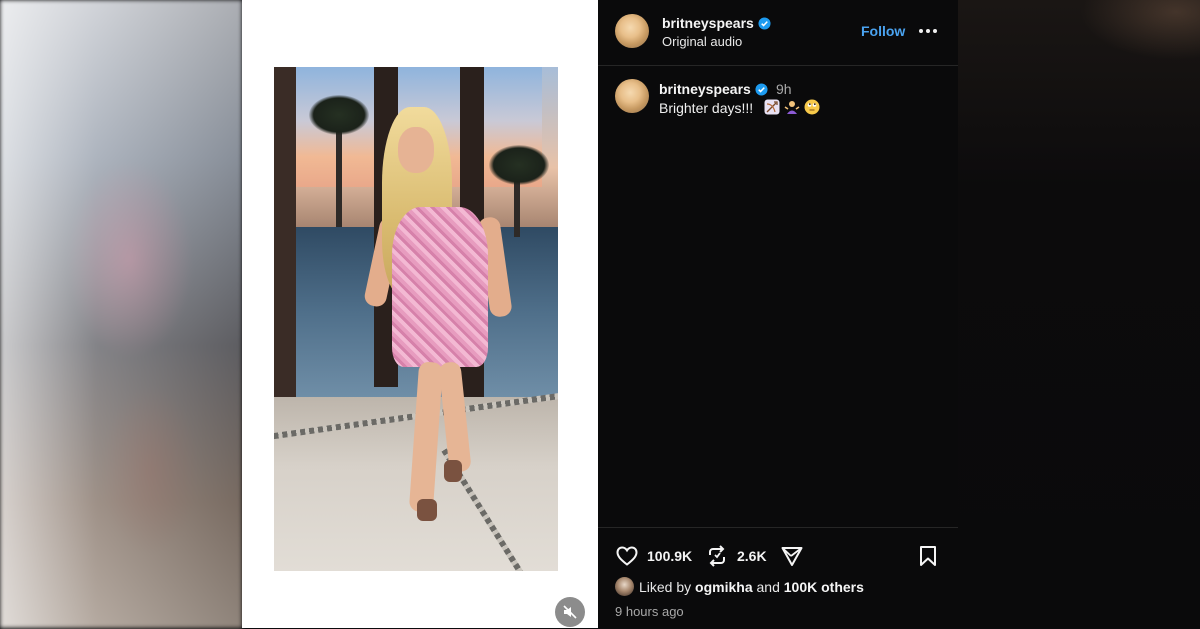 Image resolution: width=1200 pixels, height=629 pixels. I want to click on repost-icon, so click(717, 556).